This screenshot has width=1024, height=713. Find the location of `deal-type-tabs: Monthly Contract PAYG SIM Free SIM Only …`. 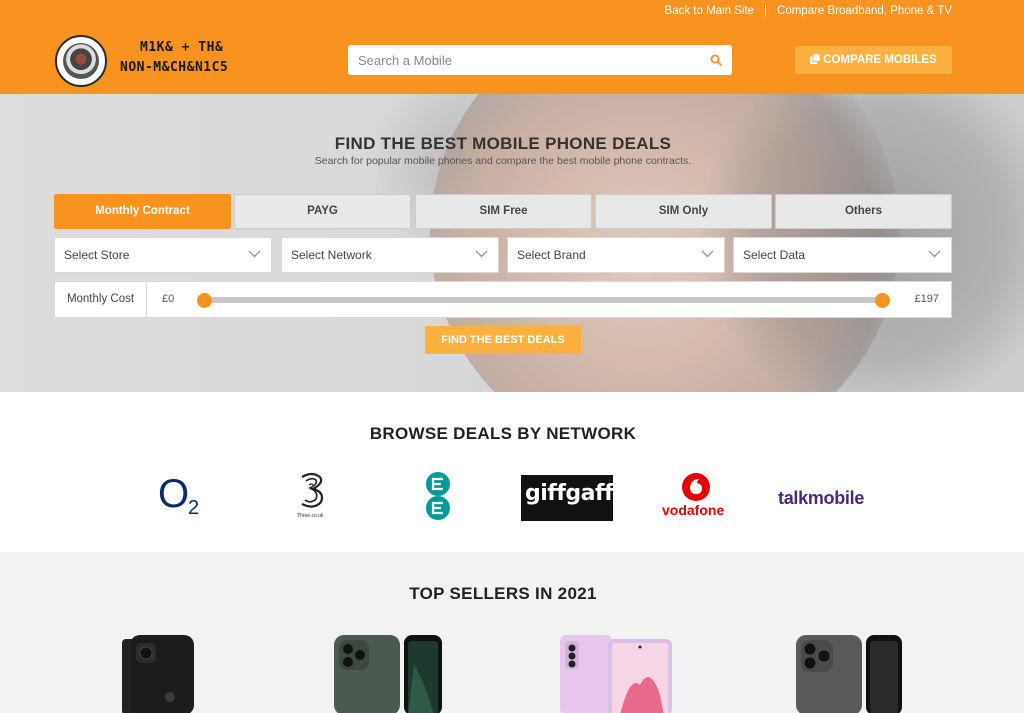

deal-type-tabs: Monthly Contract PAYG SIM Free SIM Only … is located at coordinates (503, 211).